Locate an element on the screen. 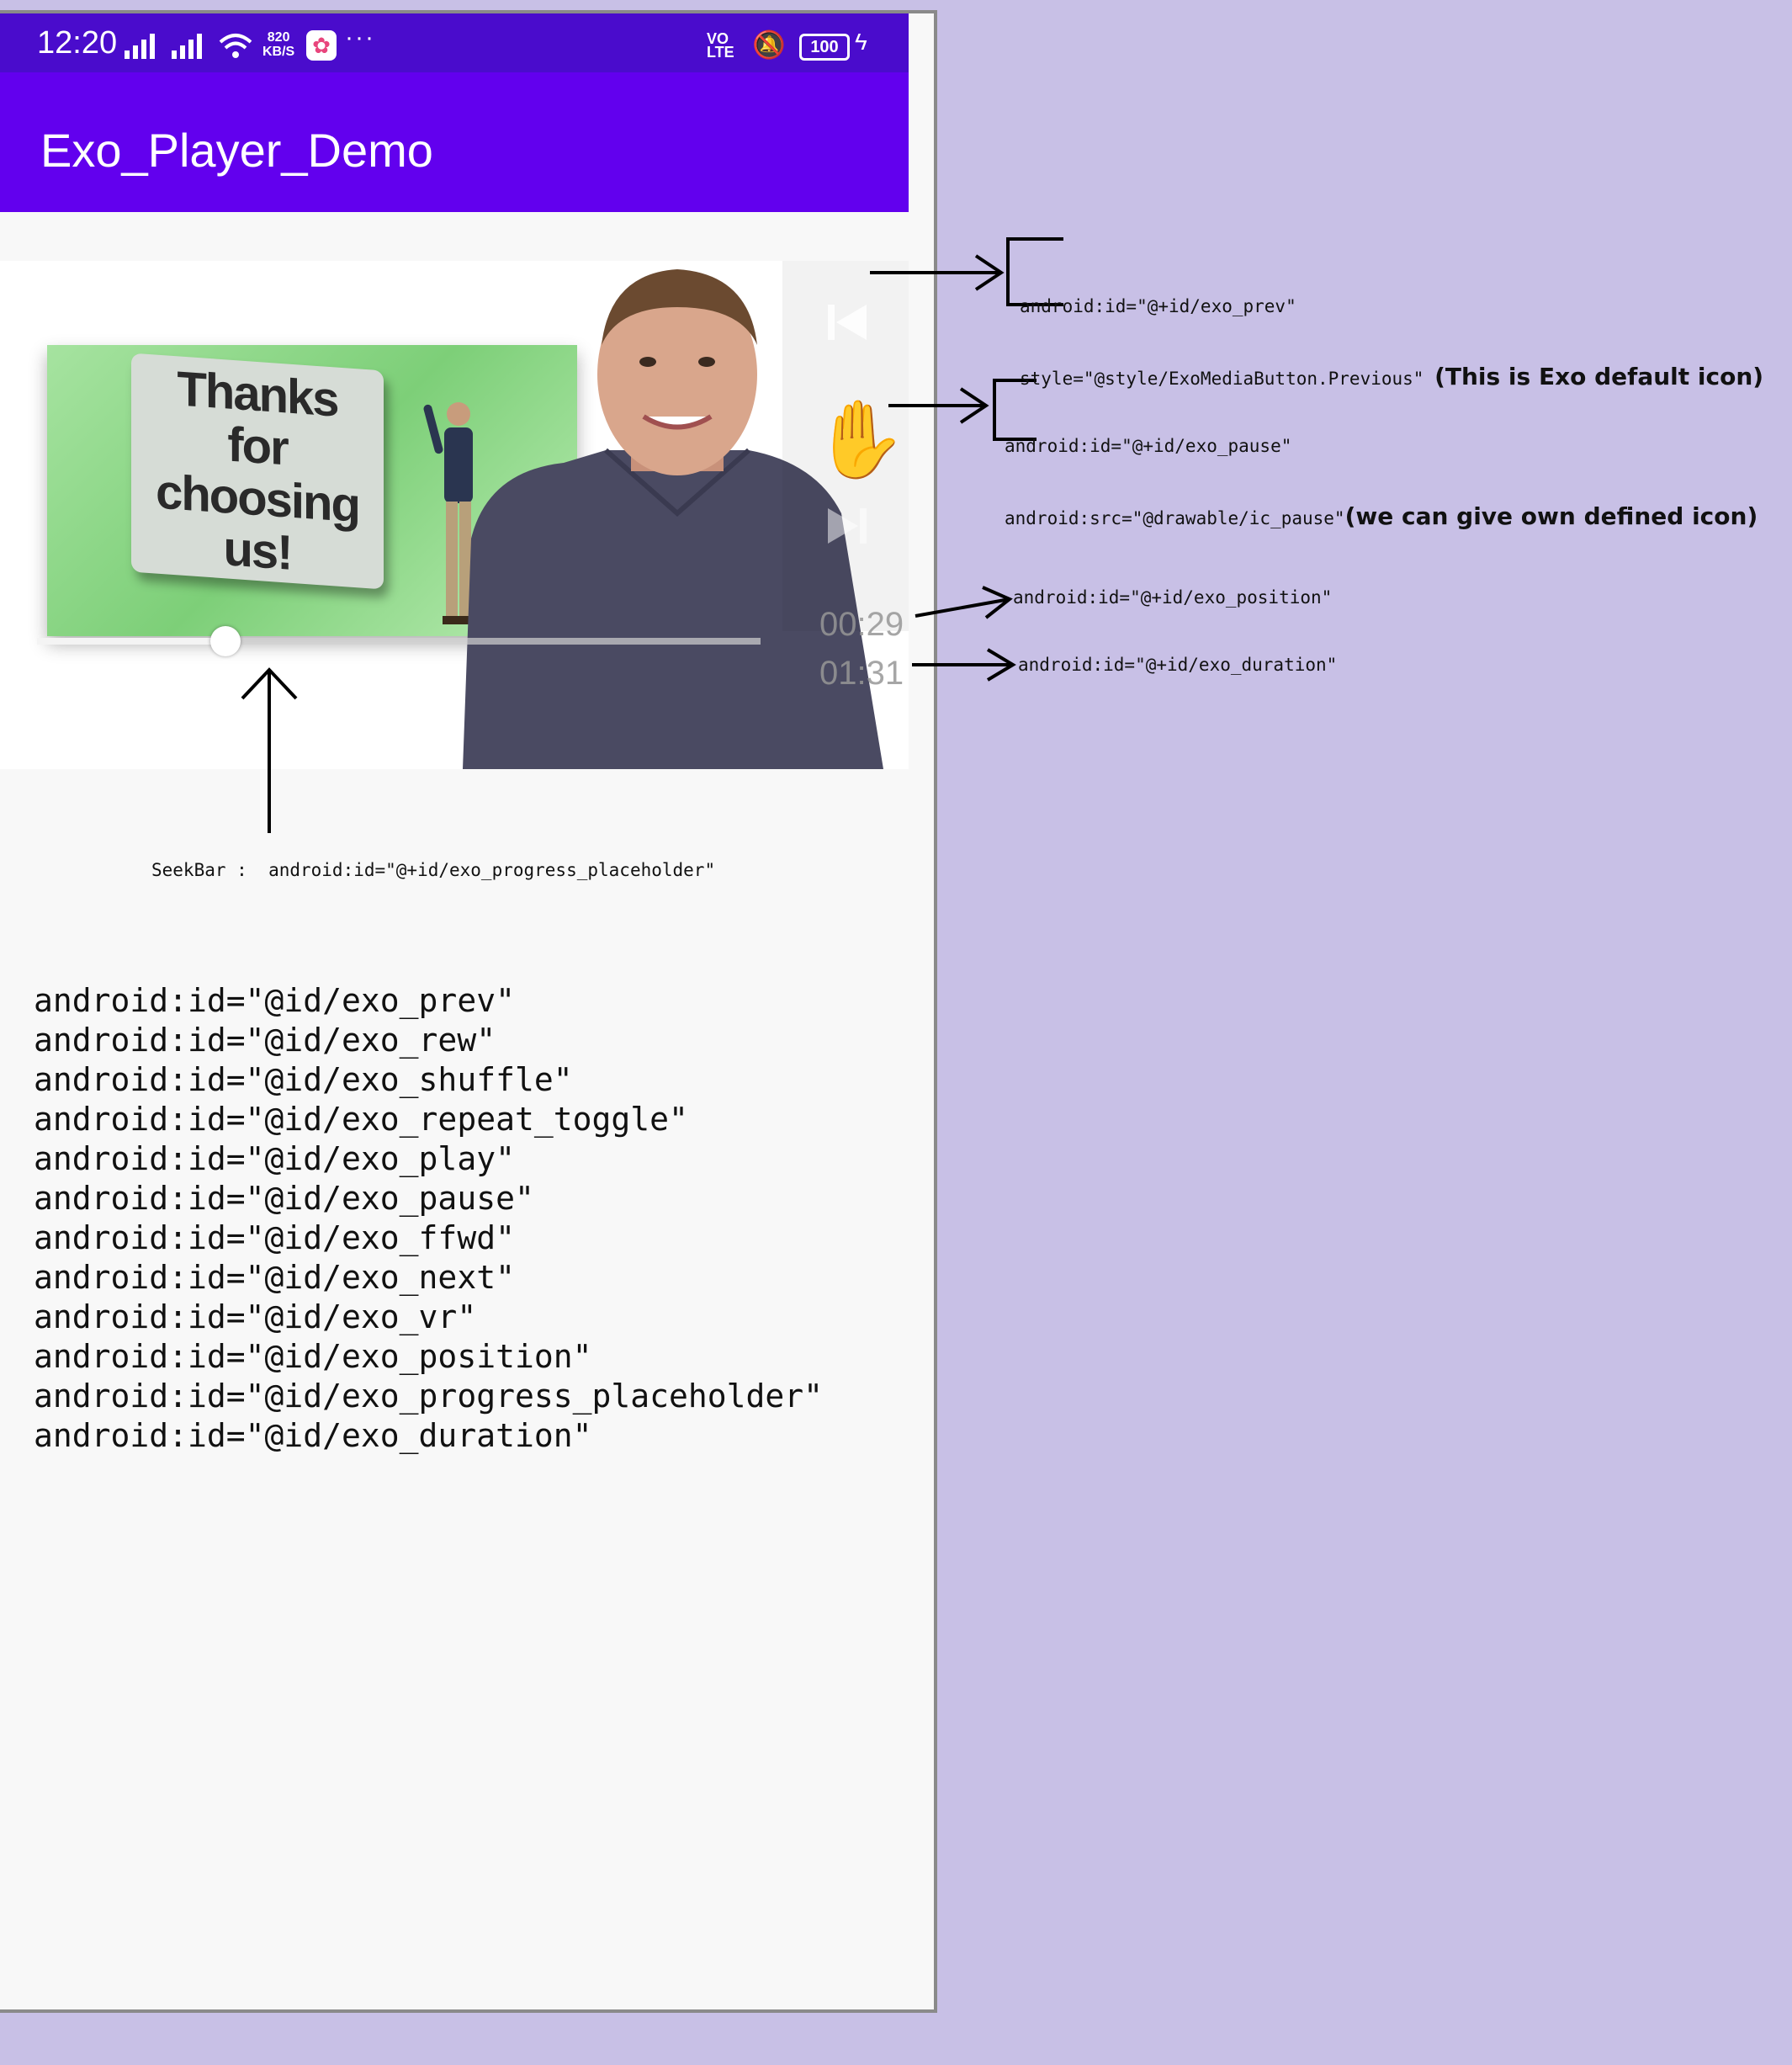  prev-annotation-line2: style="@style/ExoMediaButton.Previous" is located at coordinates (1222, 379).